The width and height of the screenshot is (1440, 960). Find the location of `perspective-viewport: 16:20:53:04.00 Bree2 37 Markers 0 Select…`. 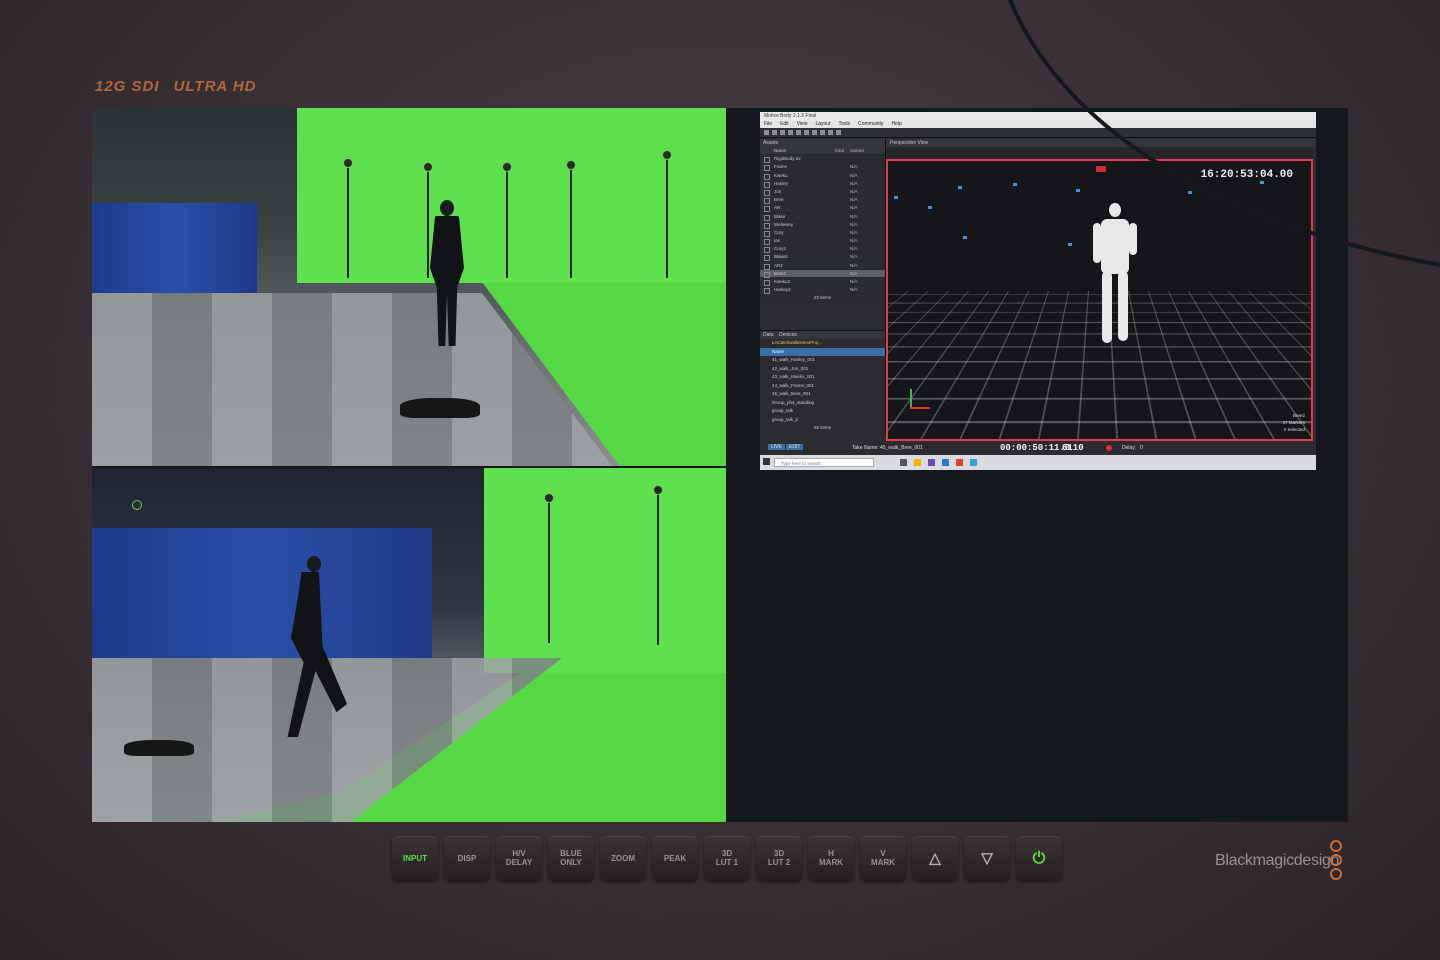

perspective-viewport: 16:20:53:04.00 Bree2 37 Markers 0 Select… is located at coordinates (1099, 300).